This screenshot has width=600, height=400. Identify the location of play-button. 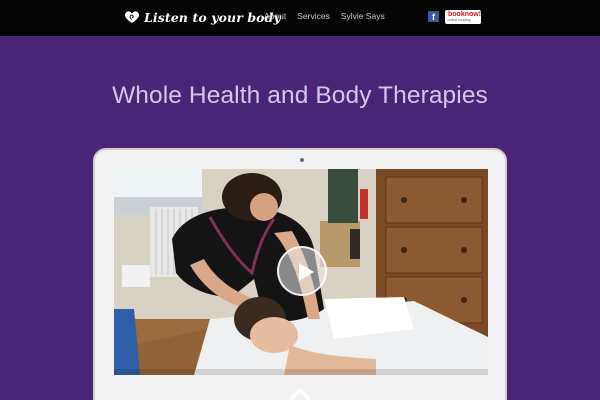
(302, 271).